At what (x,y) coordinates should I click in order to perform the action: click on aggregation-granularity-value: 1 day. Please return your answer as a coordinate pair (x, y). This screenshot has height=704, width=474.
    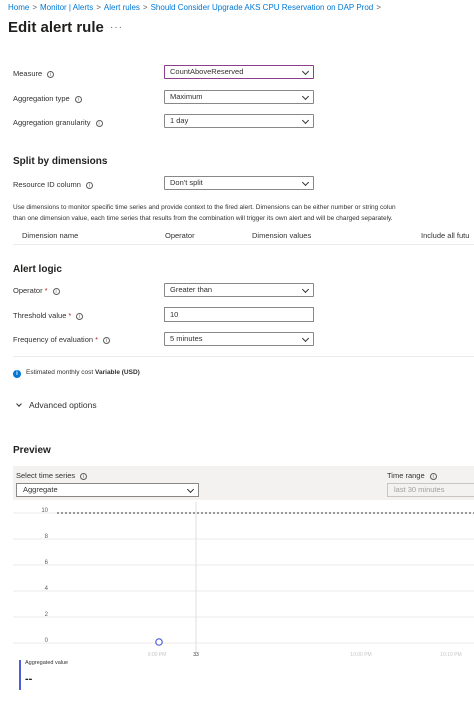
    Looking at the image, I should click on (179, 120).